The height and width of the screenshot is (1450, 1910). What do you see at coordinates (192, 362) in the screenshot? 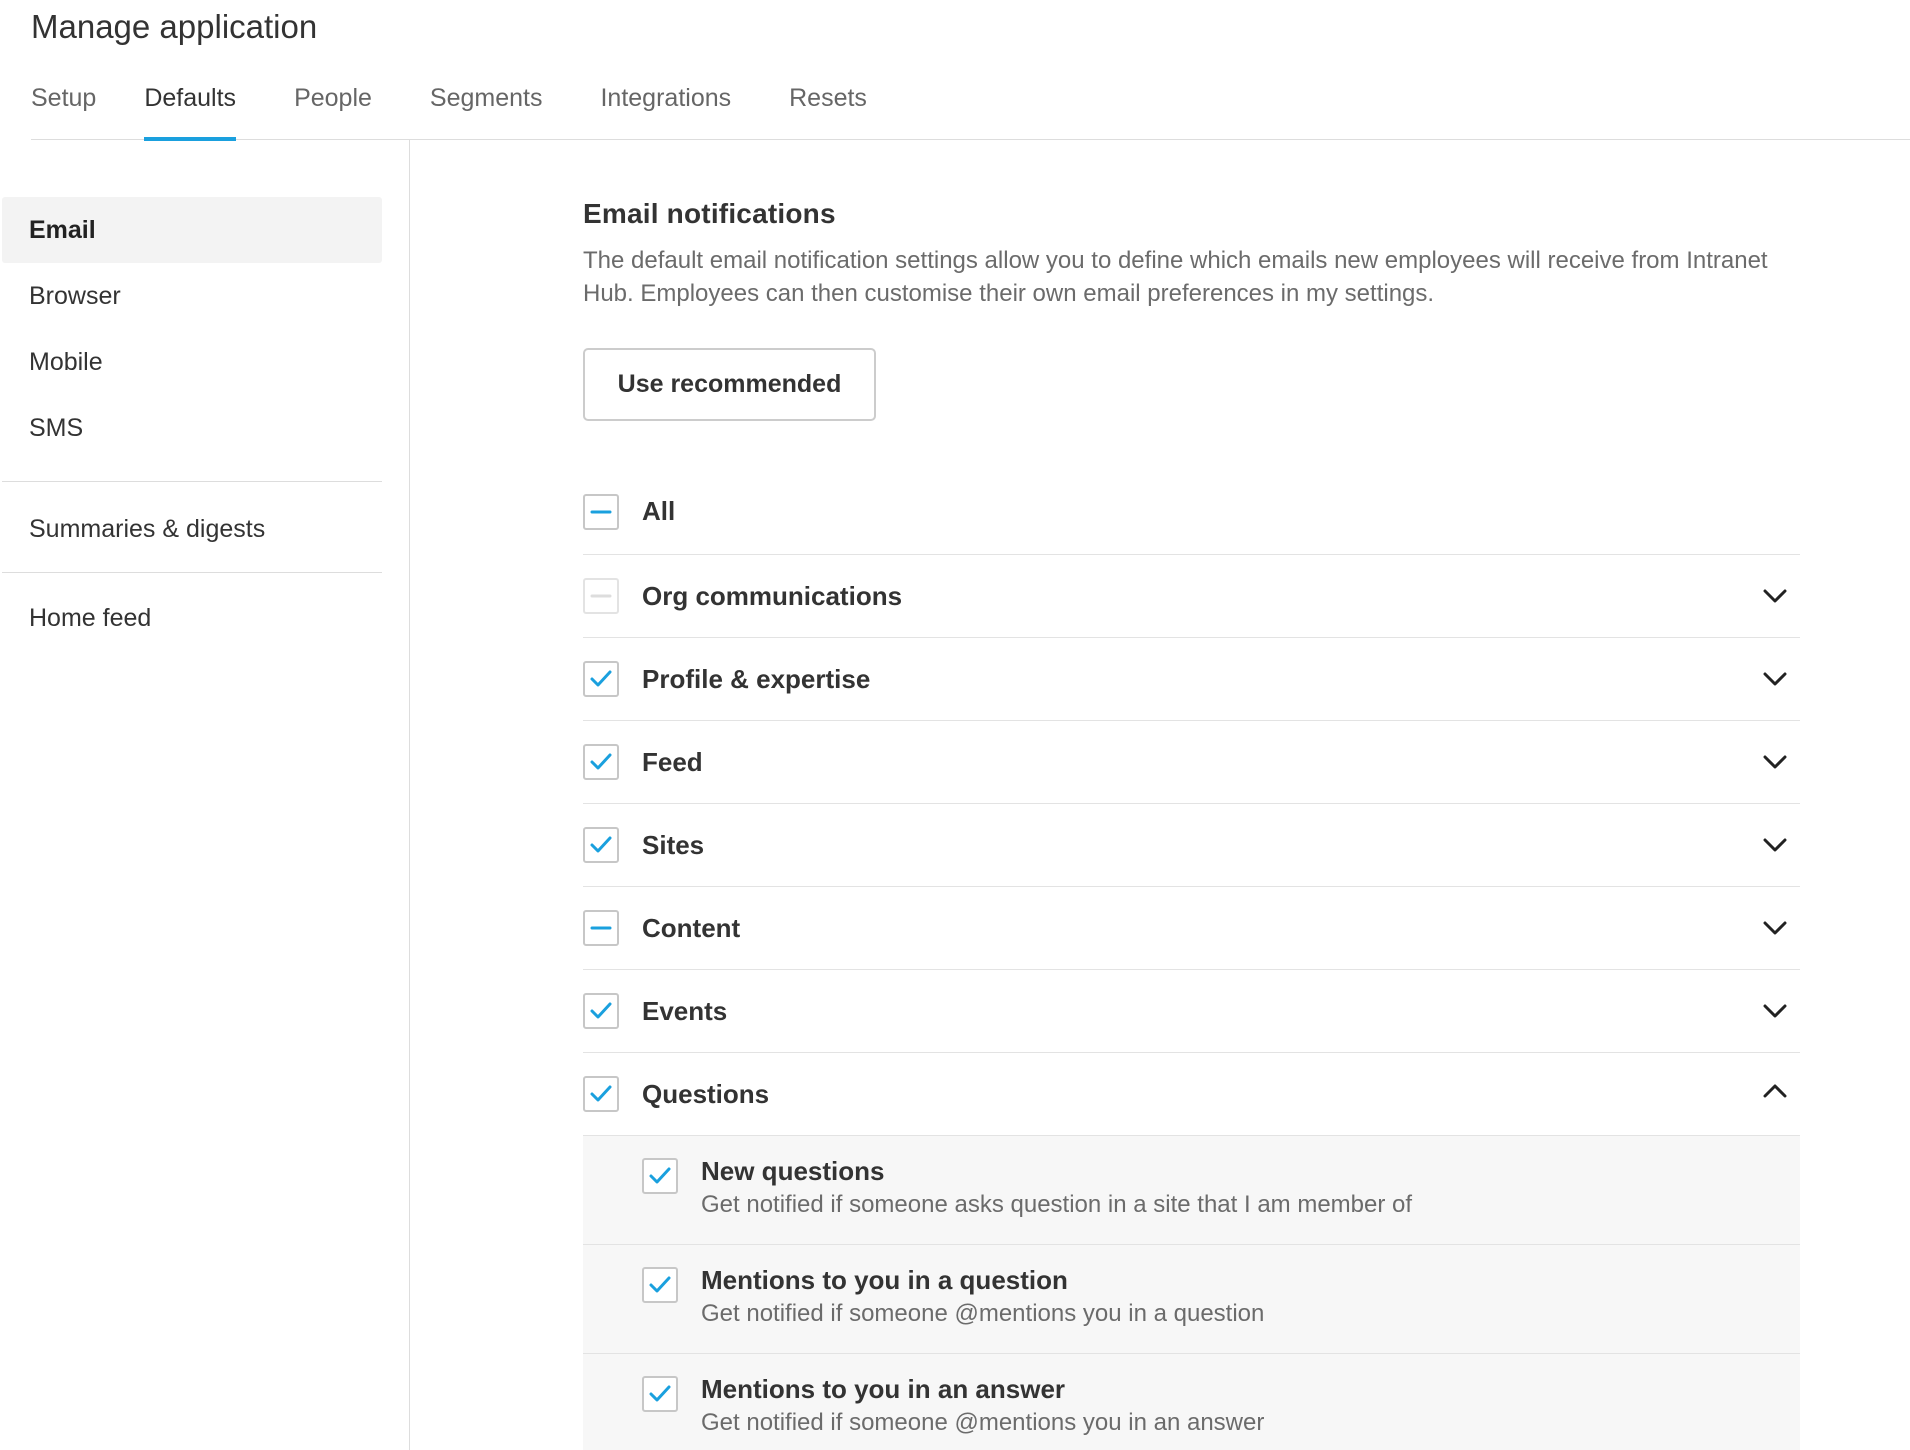
I see `sidebar-item-mobile: Mobile` at bounding box center [192, 362].